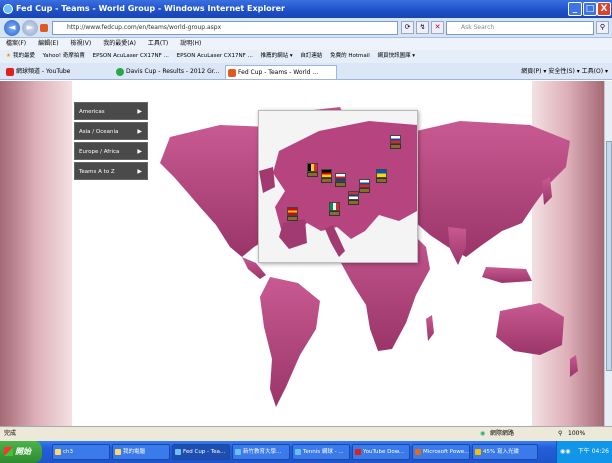  Describe the element at coordinates (353, 198) in the screenshot. I see `flag-serbia` at that location.